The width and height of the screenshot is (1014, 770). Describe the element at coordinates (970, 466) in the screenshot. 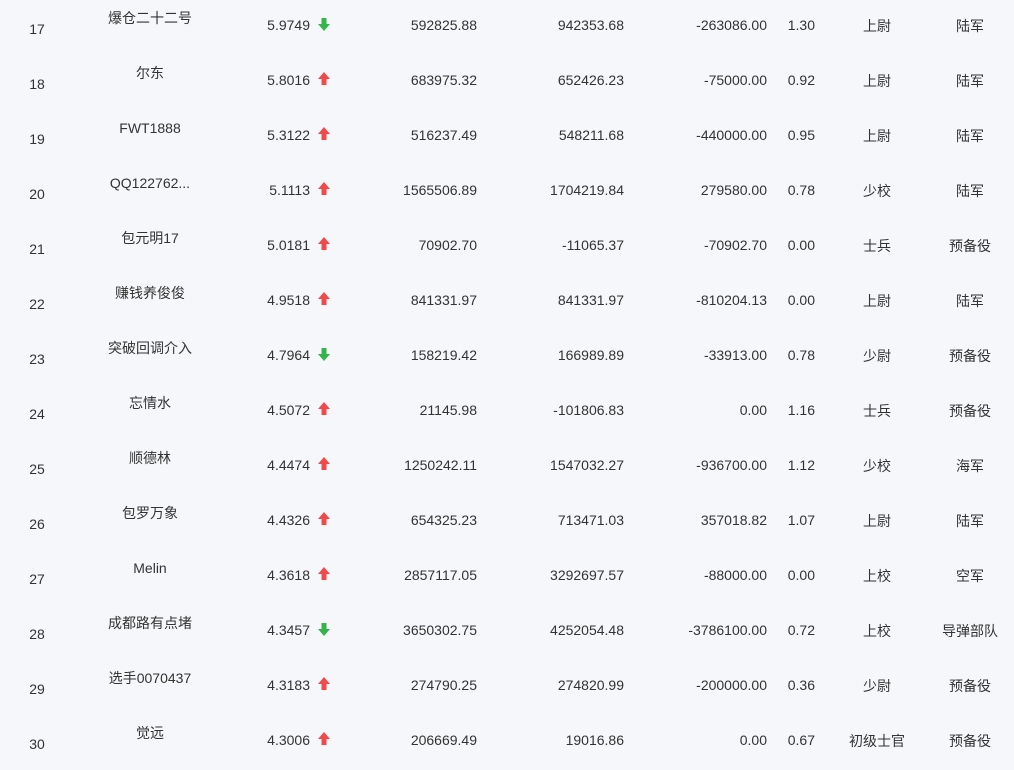

I see `branch-cell: 海军` at that location.